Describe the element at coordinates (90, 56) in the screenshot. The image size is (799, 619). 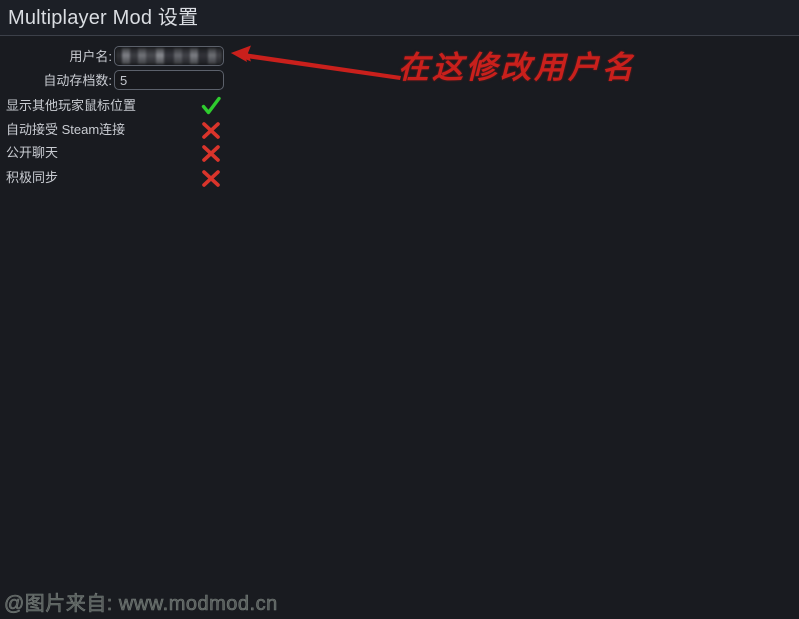
I see `username-label: 用户名:` at that location.